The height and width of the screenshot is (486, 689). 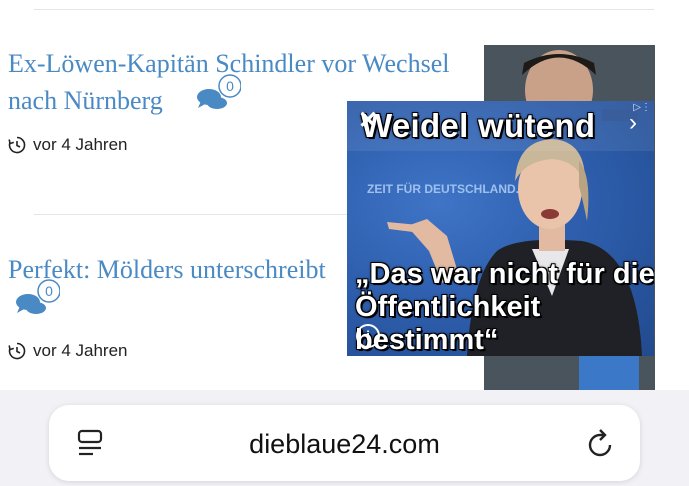 I want to click on ad-choices-icon: ▷⋮, so click(x=638, y=108).